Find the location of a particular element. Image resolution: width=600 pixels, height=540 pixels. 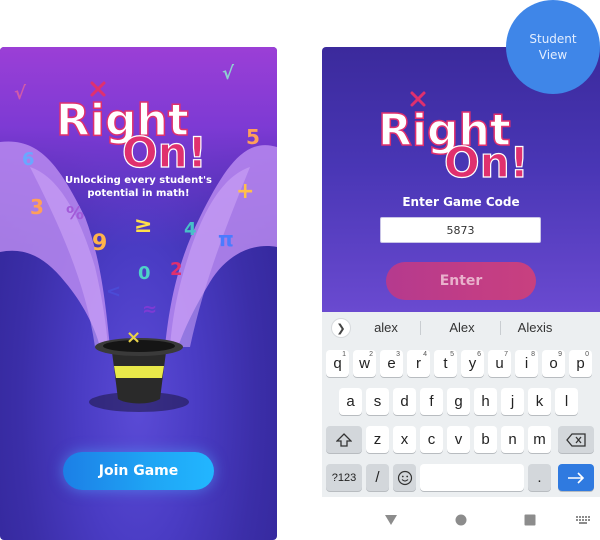

key-t: t5 is located at coordinates (445, 363).